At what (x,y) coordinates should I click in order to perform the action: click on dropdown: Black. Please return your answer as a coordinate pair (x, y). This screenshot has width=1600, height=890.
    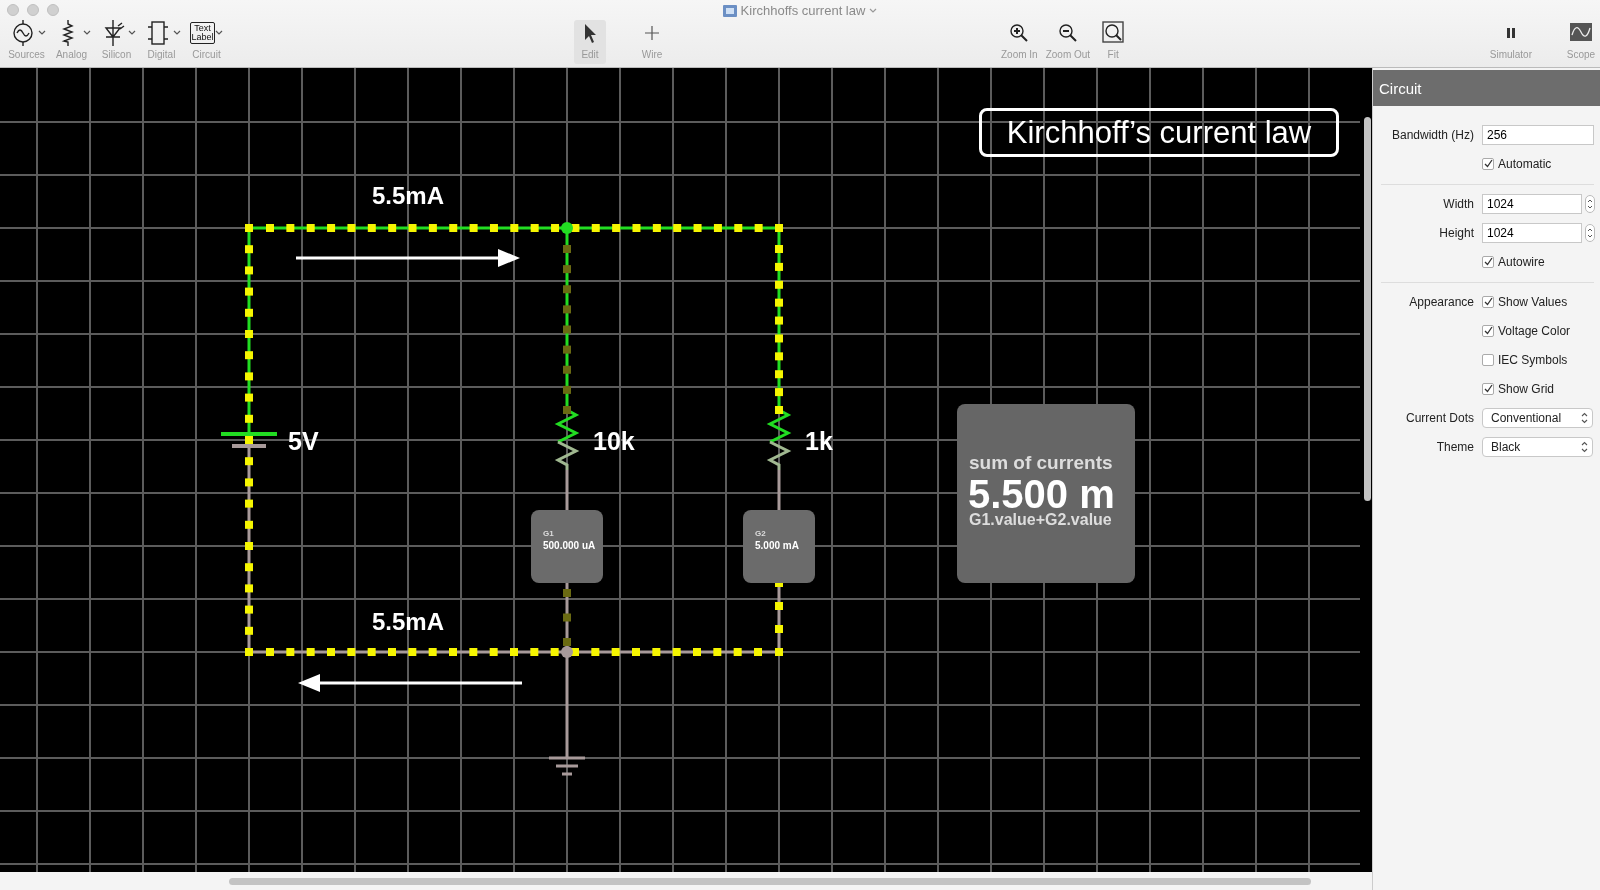
    Looking at the image, I should click on (1537, 446).